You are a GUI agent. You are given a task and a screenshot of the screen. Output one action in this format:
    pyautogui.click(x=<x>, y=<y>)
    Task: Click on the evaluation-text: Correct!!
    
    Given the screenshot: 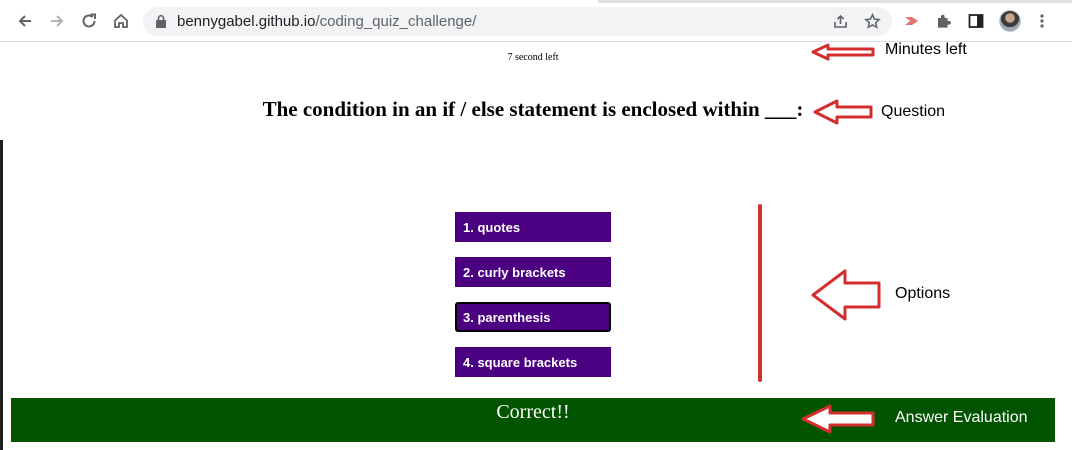 What is the action you would take?
    pyautogui.click(x=533, y=412)
    